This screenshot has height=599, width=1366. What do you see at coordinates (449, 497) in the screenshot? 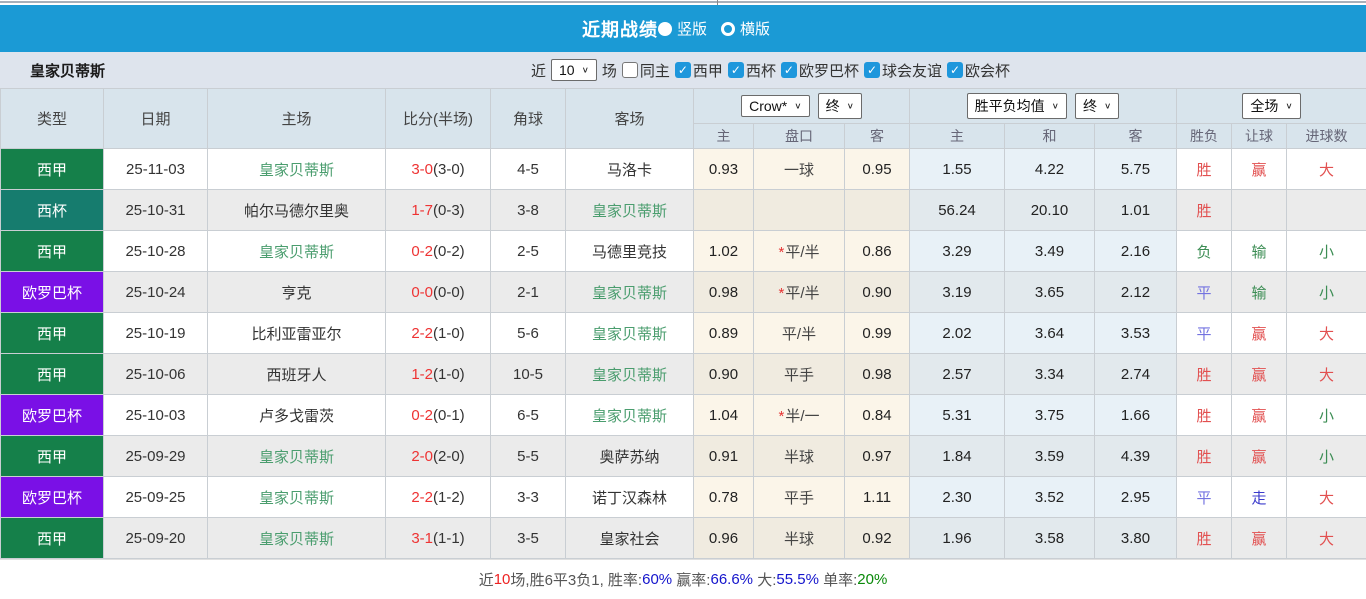
I see `score-halftime: (1-2)` at bounding box center [449, 497].